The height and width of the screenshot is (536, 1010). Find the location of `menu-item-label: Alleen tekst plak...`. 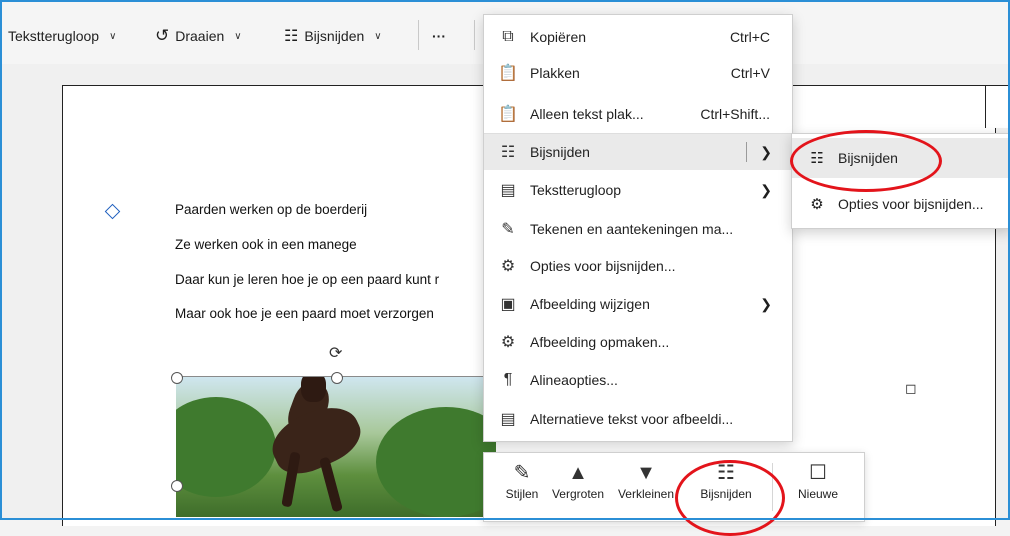

menu-item-label: Alleen tekst plak... is located at coordinates (587, 114).